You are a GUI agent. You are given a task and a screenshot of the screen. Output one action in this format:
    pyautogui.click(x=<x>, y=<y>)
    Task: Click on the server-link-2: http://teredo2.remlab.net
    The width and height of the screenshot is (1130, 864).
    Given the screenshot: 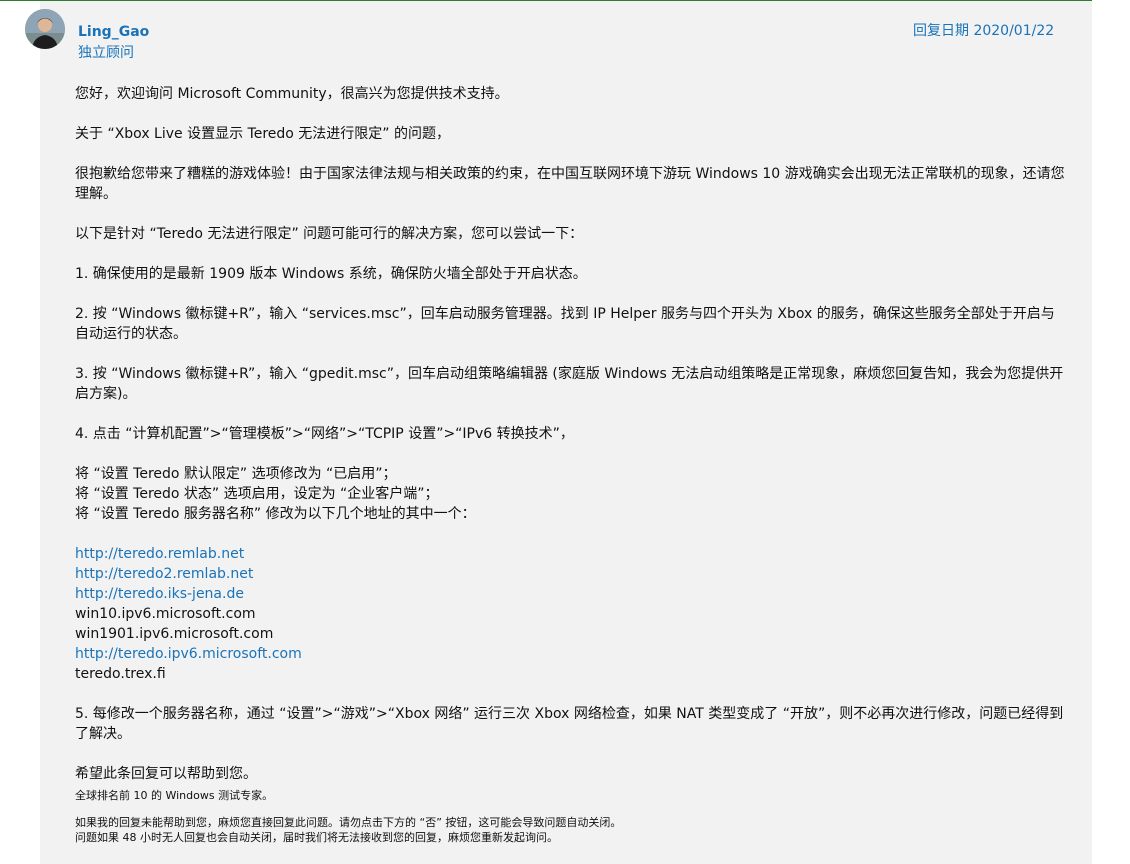 What is the action you would take?
    pyautogui.click(x=164, y=574)
    